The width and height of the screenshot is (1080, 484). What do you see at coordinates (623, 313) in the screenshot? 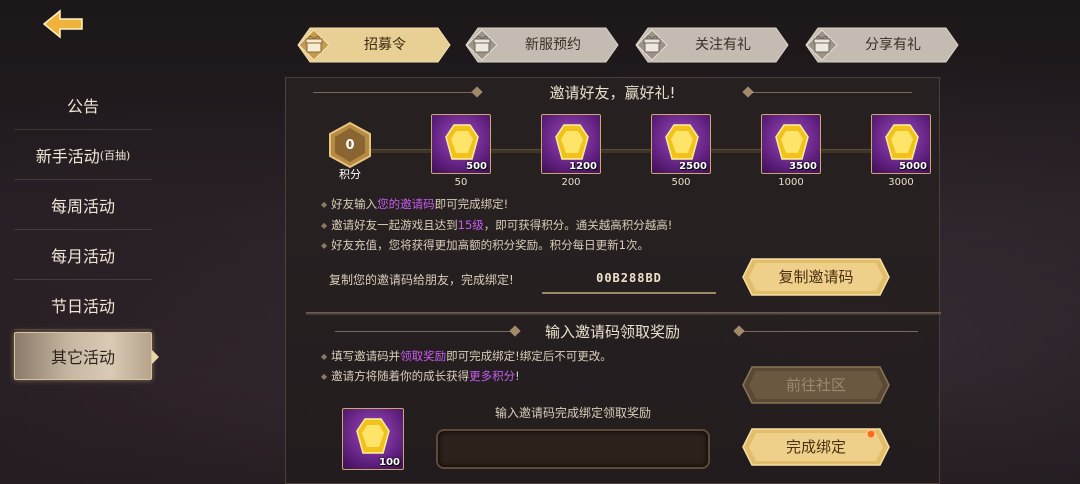
I see `section-divider` at bounding box center [623, 313].